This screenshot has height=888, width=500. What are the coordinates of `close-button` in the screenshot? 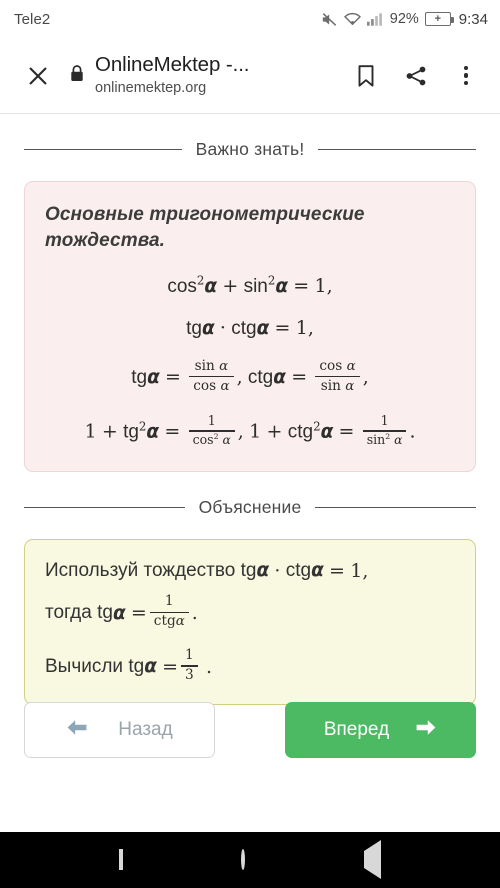 It's located at (38, 76).